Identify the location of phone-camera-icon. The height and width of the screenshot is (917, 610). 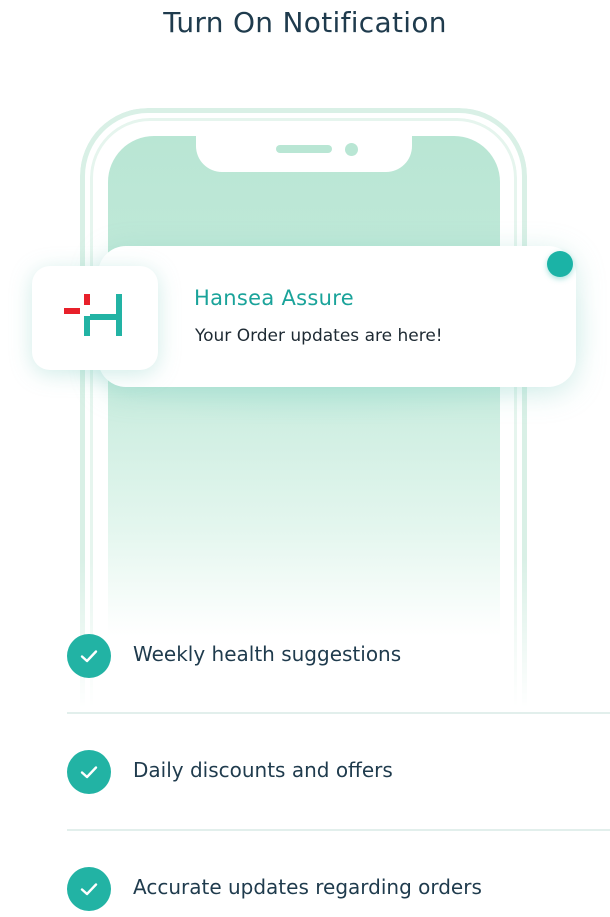
(351, 149).